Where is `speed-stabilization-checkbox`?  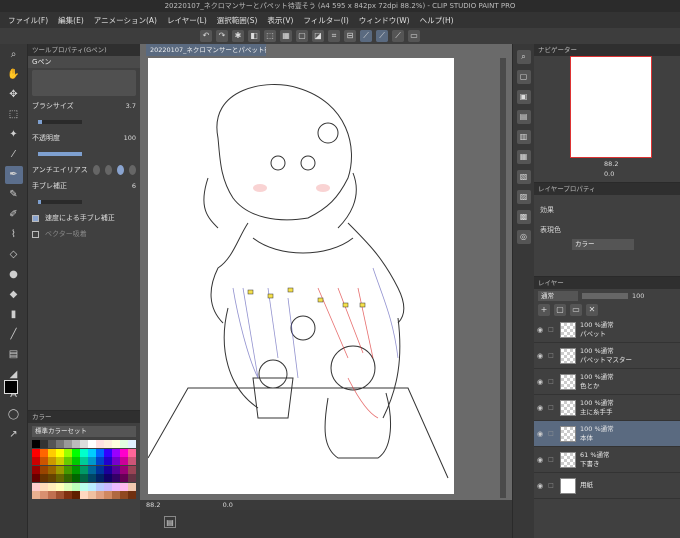
speed-stabilization-checkbox is located at coordinates (35, 218).